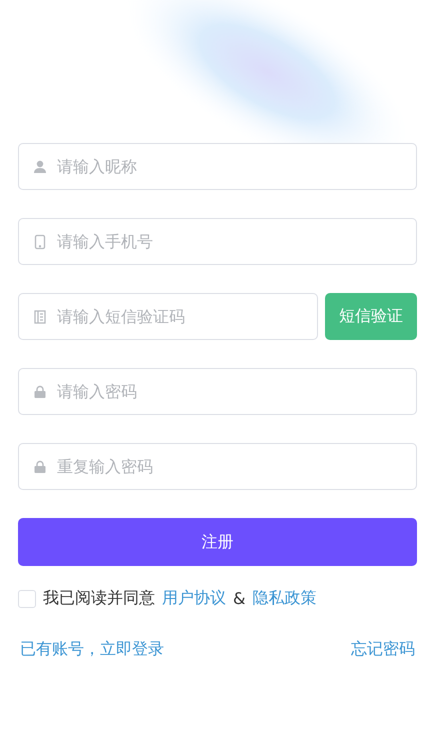  What do you see at coordinates (168, 316) in the screenshot?
I see `input-field: 请输入短信验证码` at bounding box center [168, 316].